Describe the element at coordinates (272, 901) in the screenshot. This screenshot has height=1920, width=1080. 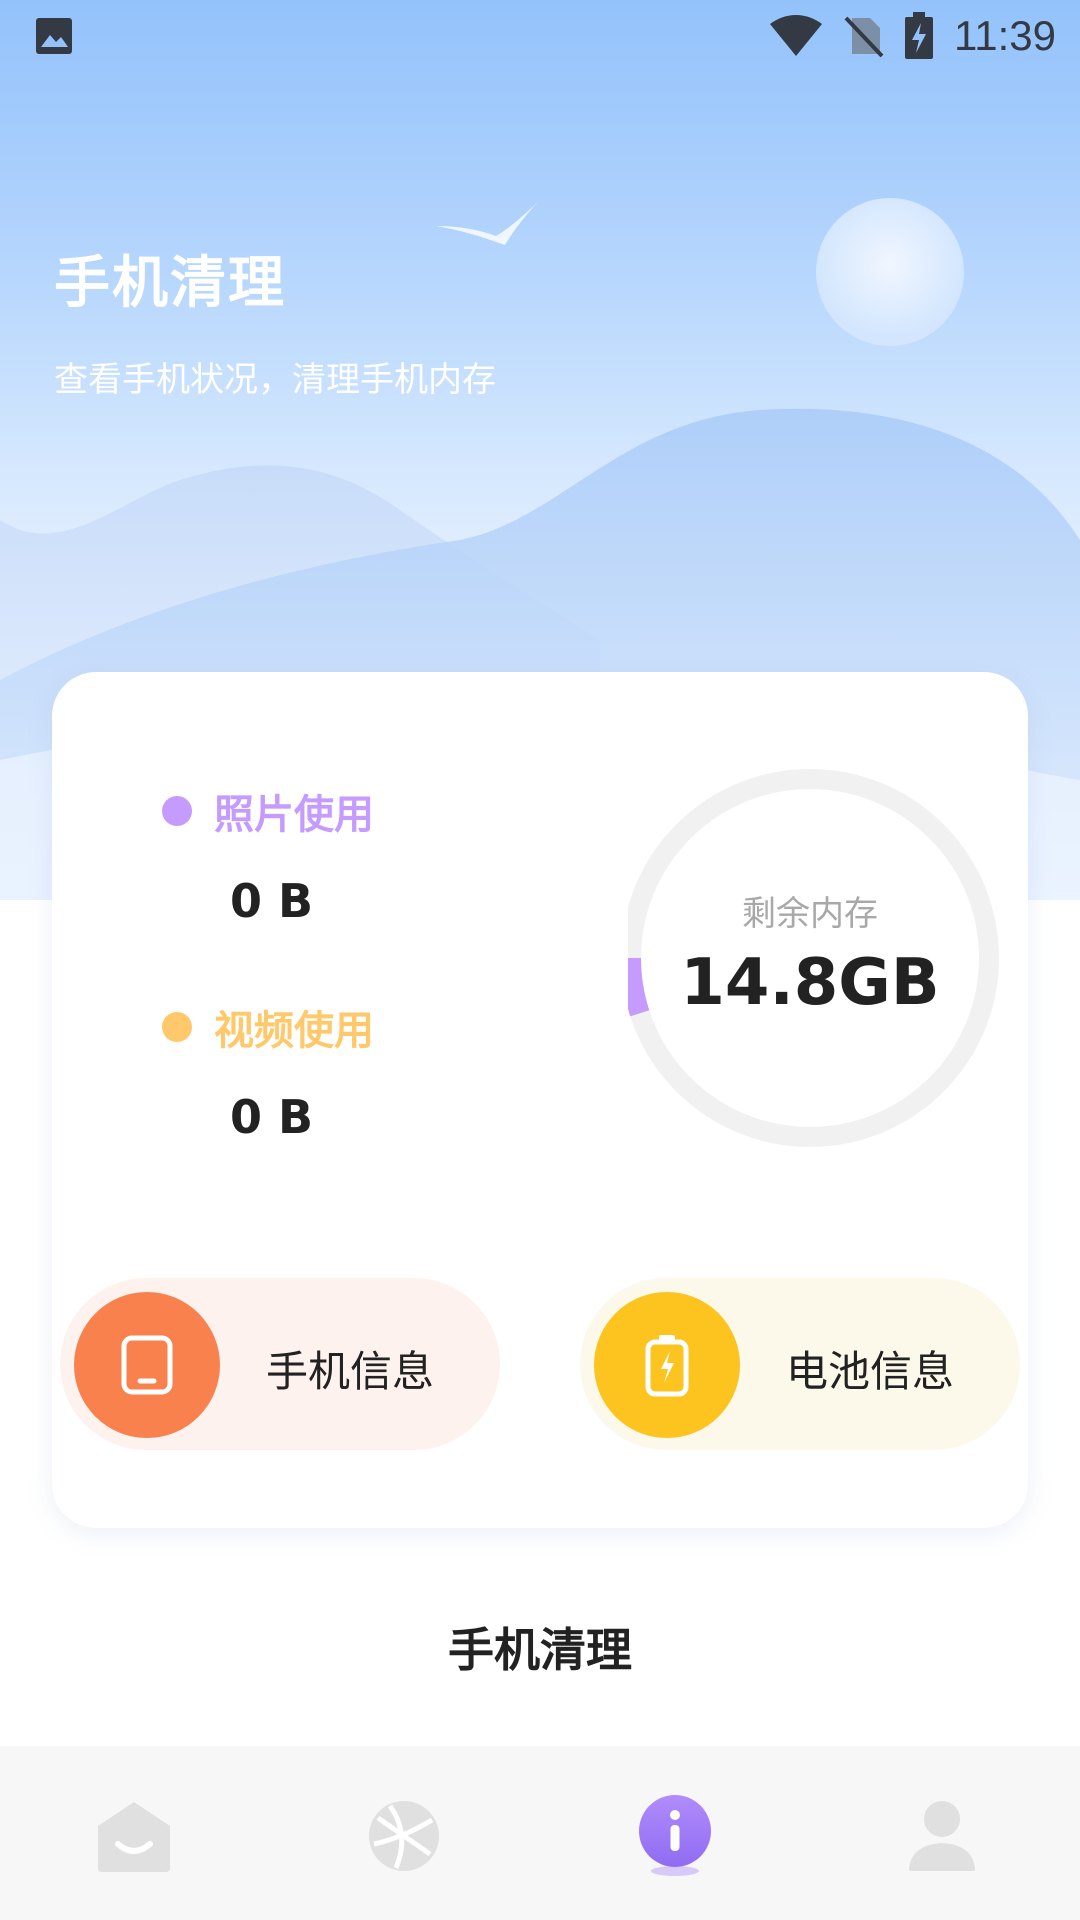
I see `photo-usage-value: 0 B` at that location.